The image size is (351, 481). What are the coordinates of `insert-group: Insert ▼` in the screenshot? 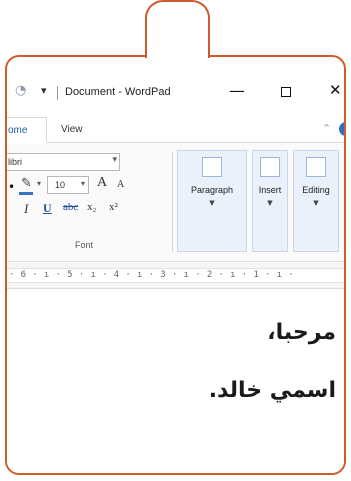 It's located at (270, 201).